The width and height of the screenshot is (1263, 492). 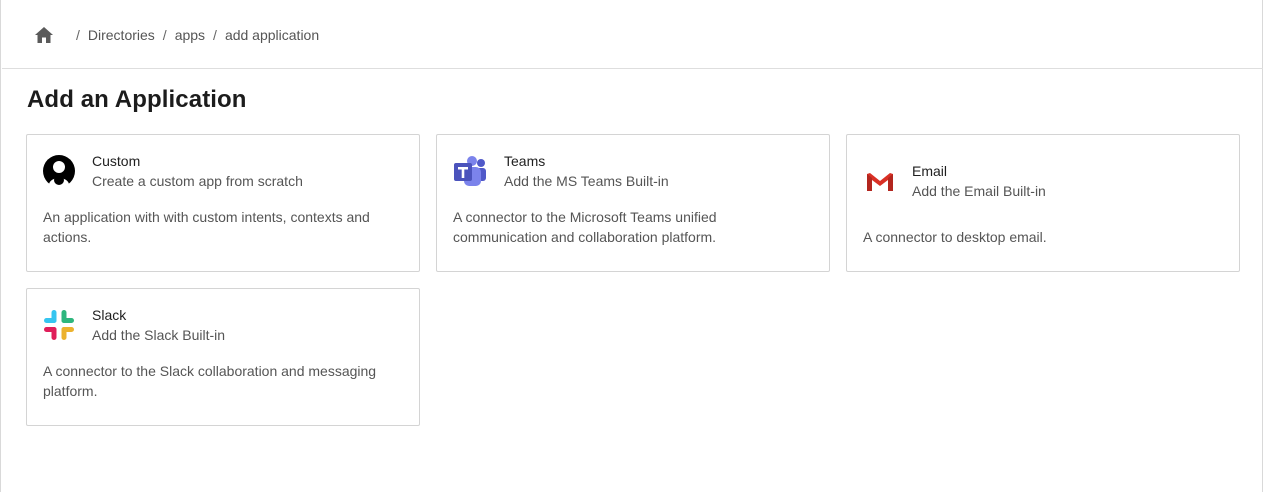 I want to click on app-card-name: Custom, so click(x=116, y=161).